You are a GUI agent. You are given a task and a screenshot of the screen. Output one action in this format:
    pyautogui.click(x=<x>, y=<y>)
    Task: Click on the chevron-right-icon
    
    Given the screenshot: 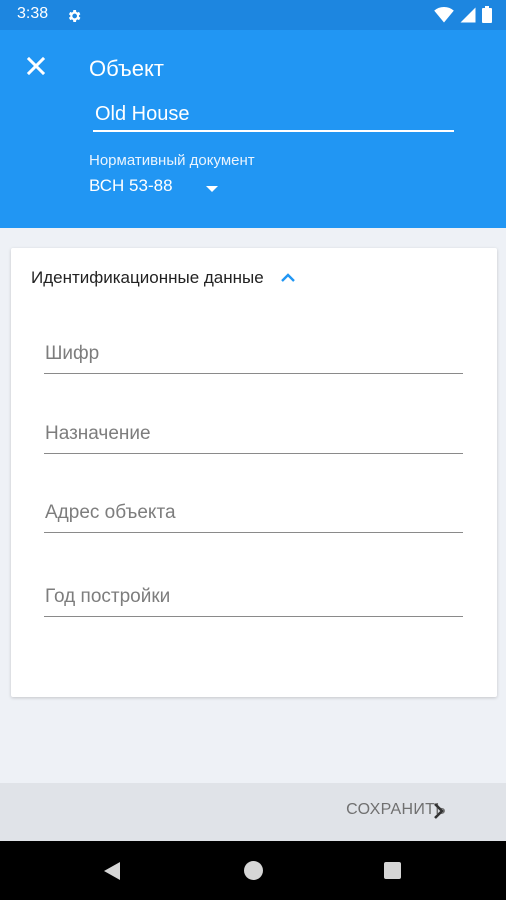 What is the action you would take?
    pyautogui.click(x=439, y=811)
    